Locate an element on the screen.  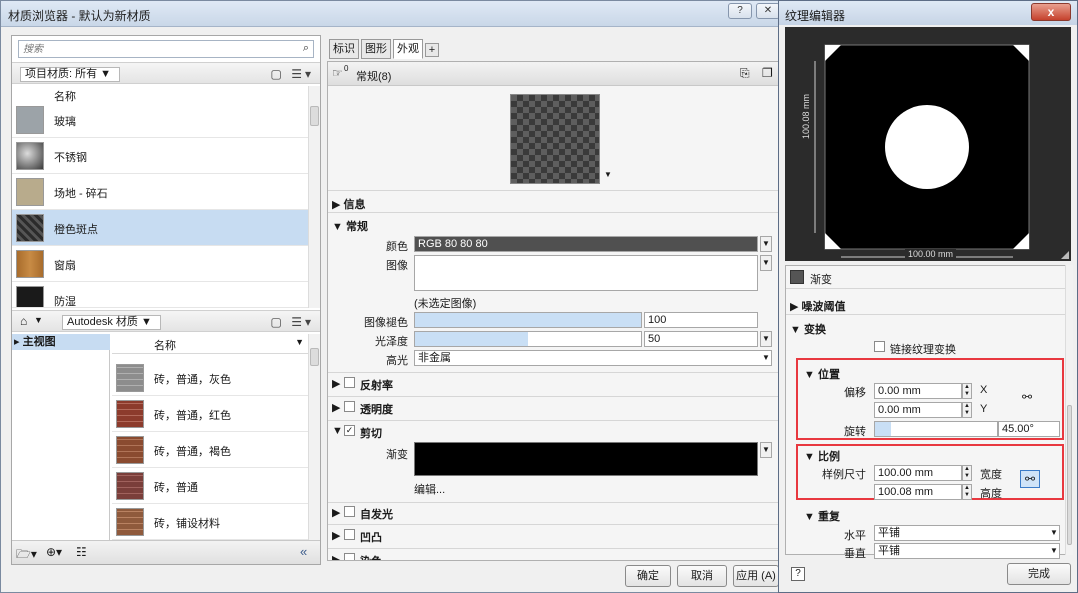
cutout-gradient-image is located at coordinates (586, 459).